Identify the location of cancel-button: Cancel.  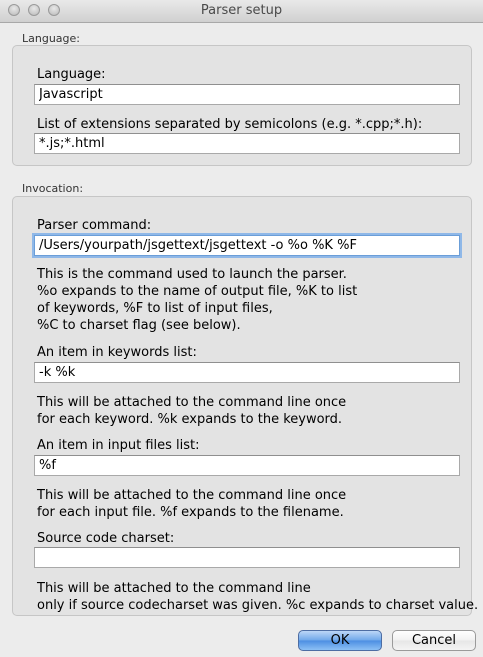
(434, 640).